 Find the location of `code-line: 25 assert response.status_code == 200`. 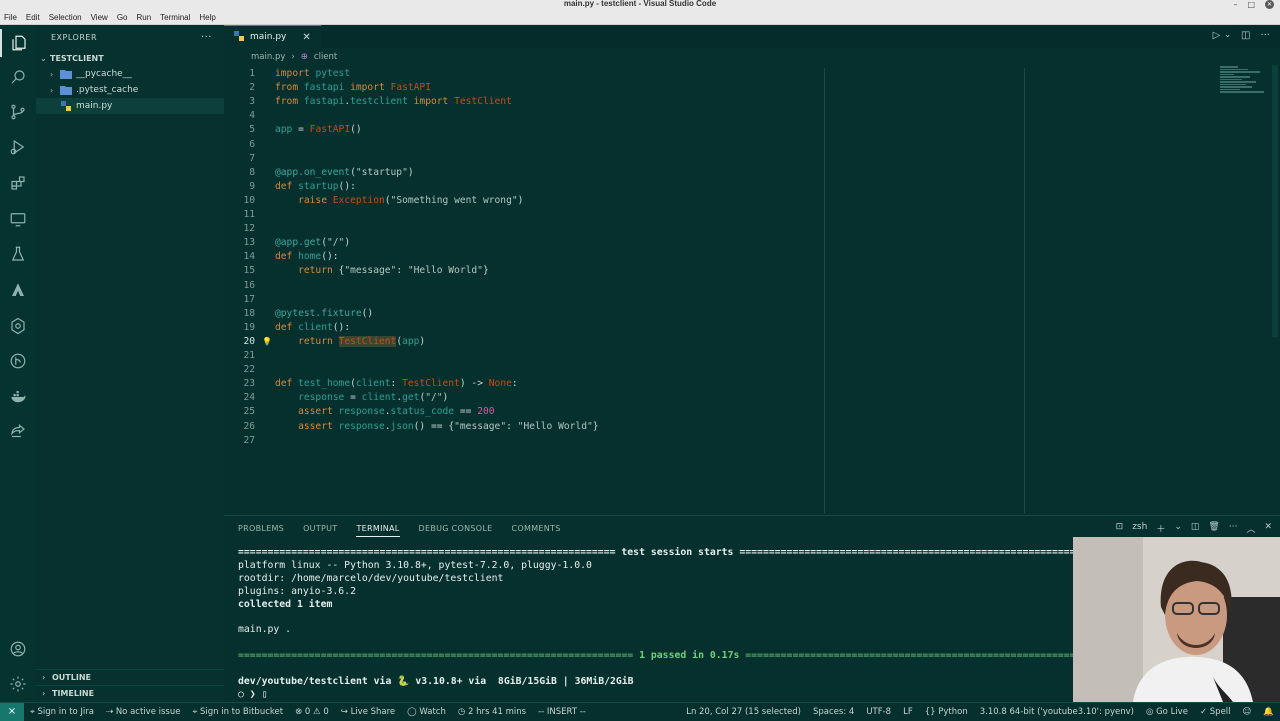

code-line: 25 assert response.status_code == 200 is located at coordinates (674, 412).